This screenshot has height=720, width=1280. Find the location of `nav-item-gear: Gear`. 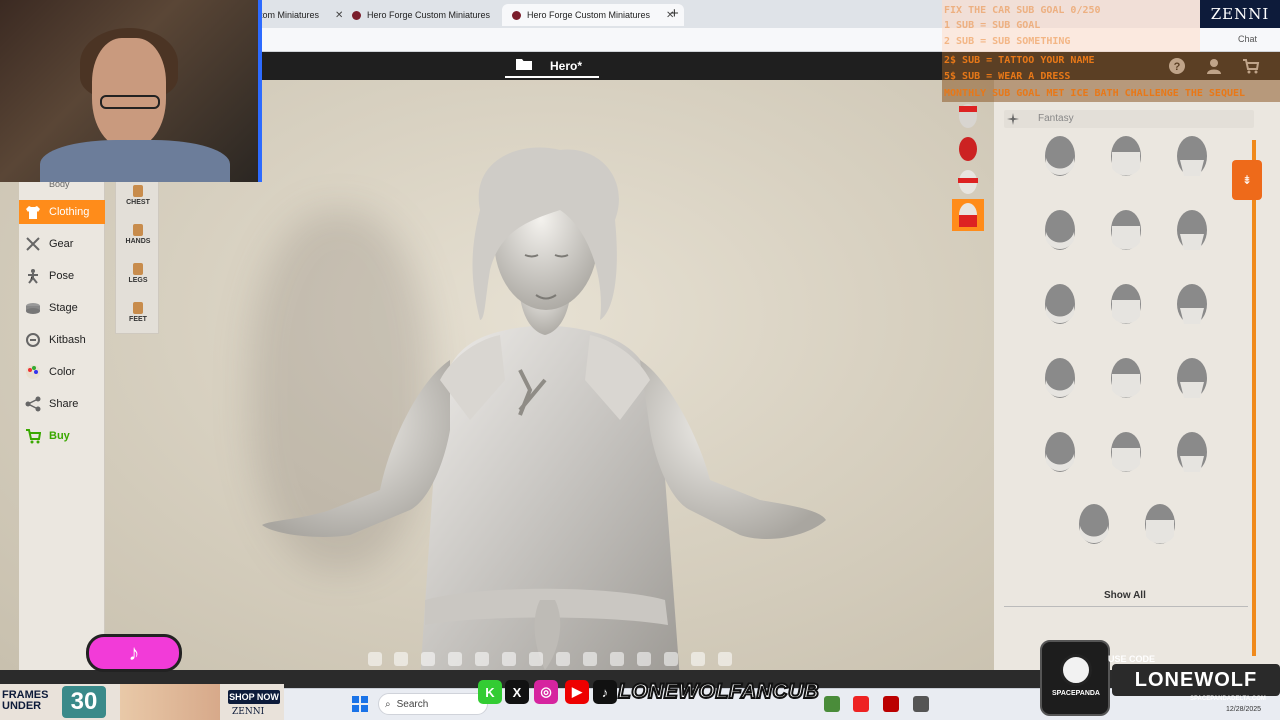

nav-item-gear: Gear is located at coordinates (49, 244).